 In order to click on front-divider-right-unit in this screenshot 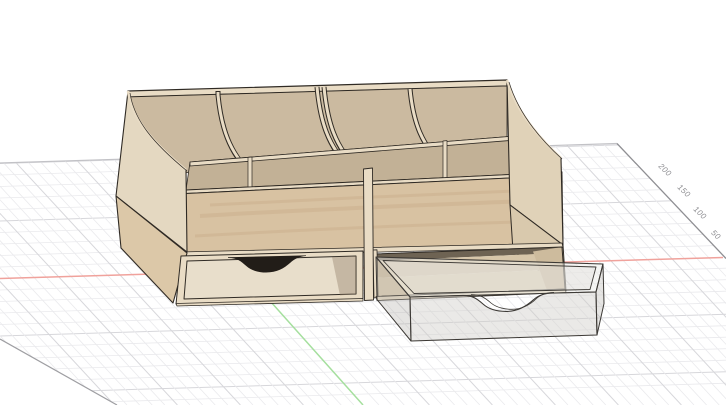, I will do `click(445, 159)`.